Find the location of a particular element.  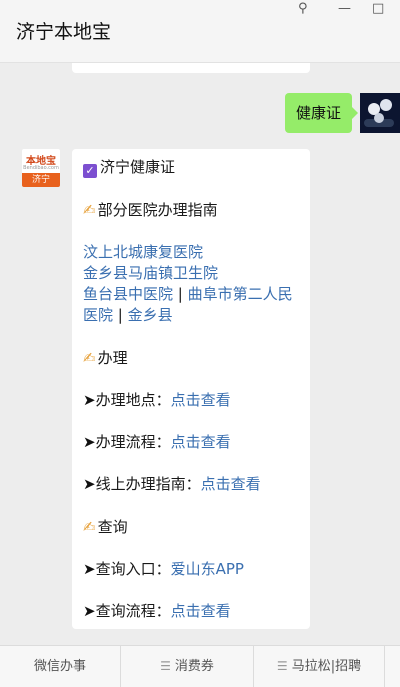

bot-avatar: 本地宝 Bendibao.com 济宁 is located at coordinates (41, 168).